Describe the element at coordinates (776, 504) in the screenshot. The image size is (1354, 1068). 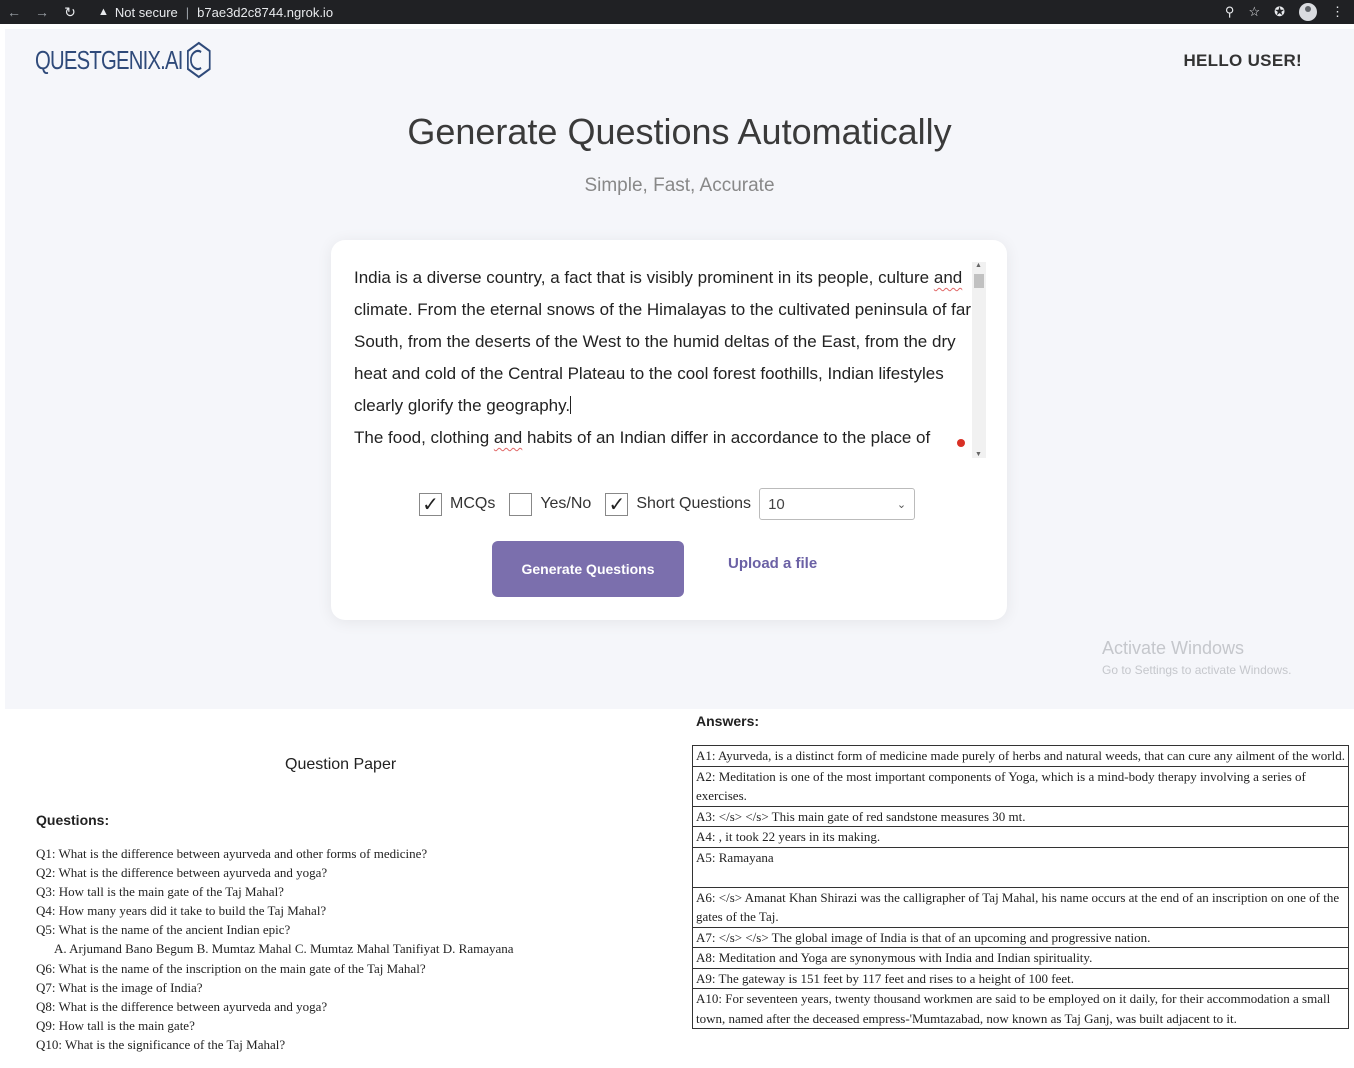
I see `question-count-value: 10` at that location.